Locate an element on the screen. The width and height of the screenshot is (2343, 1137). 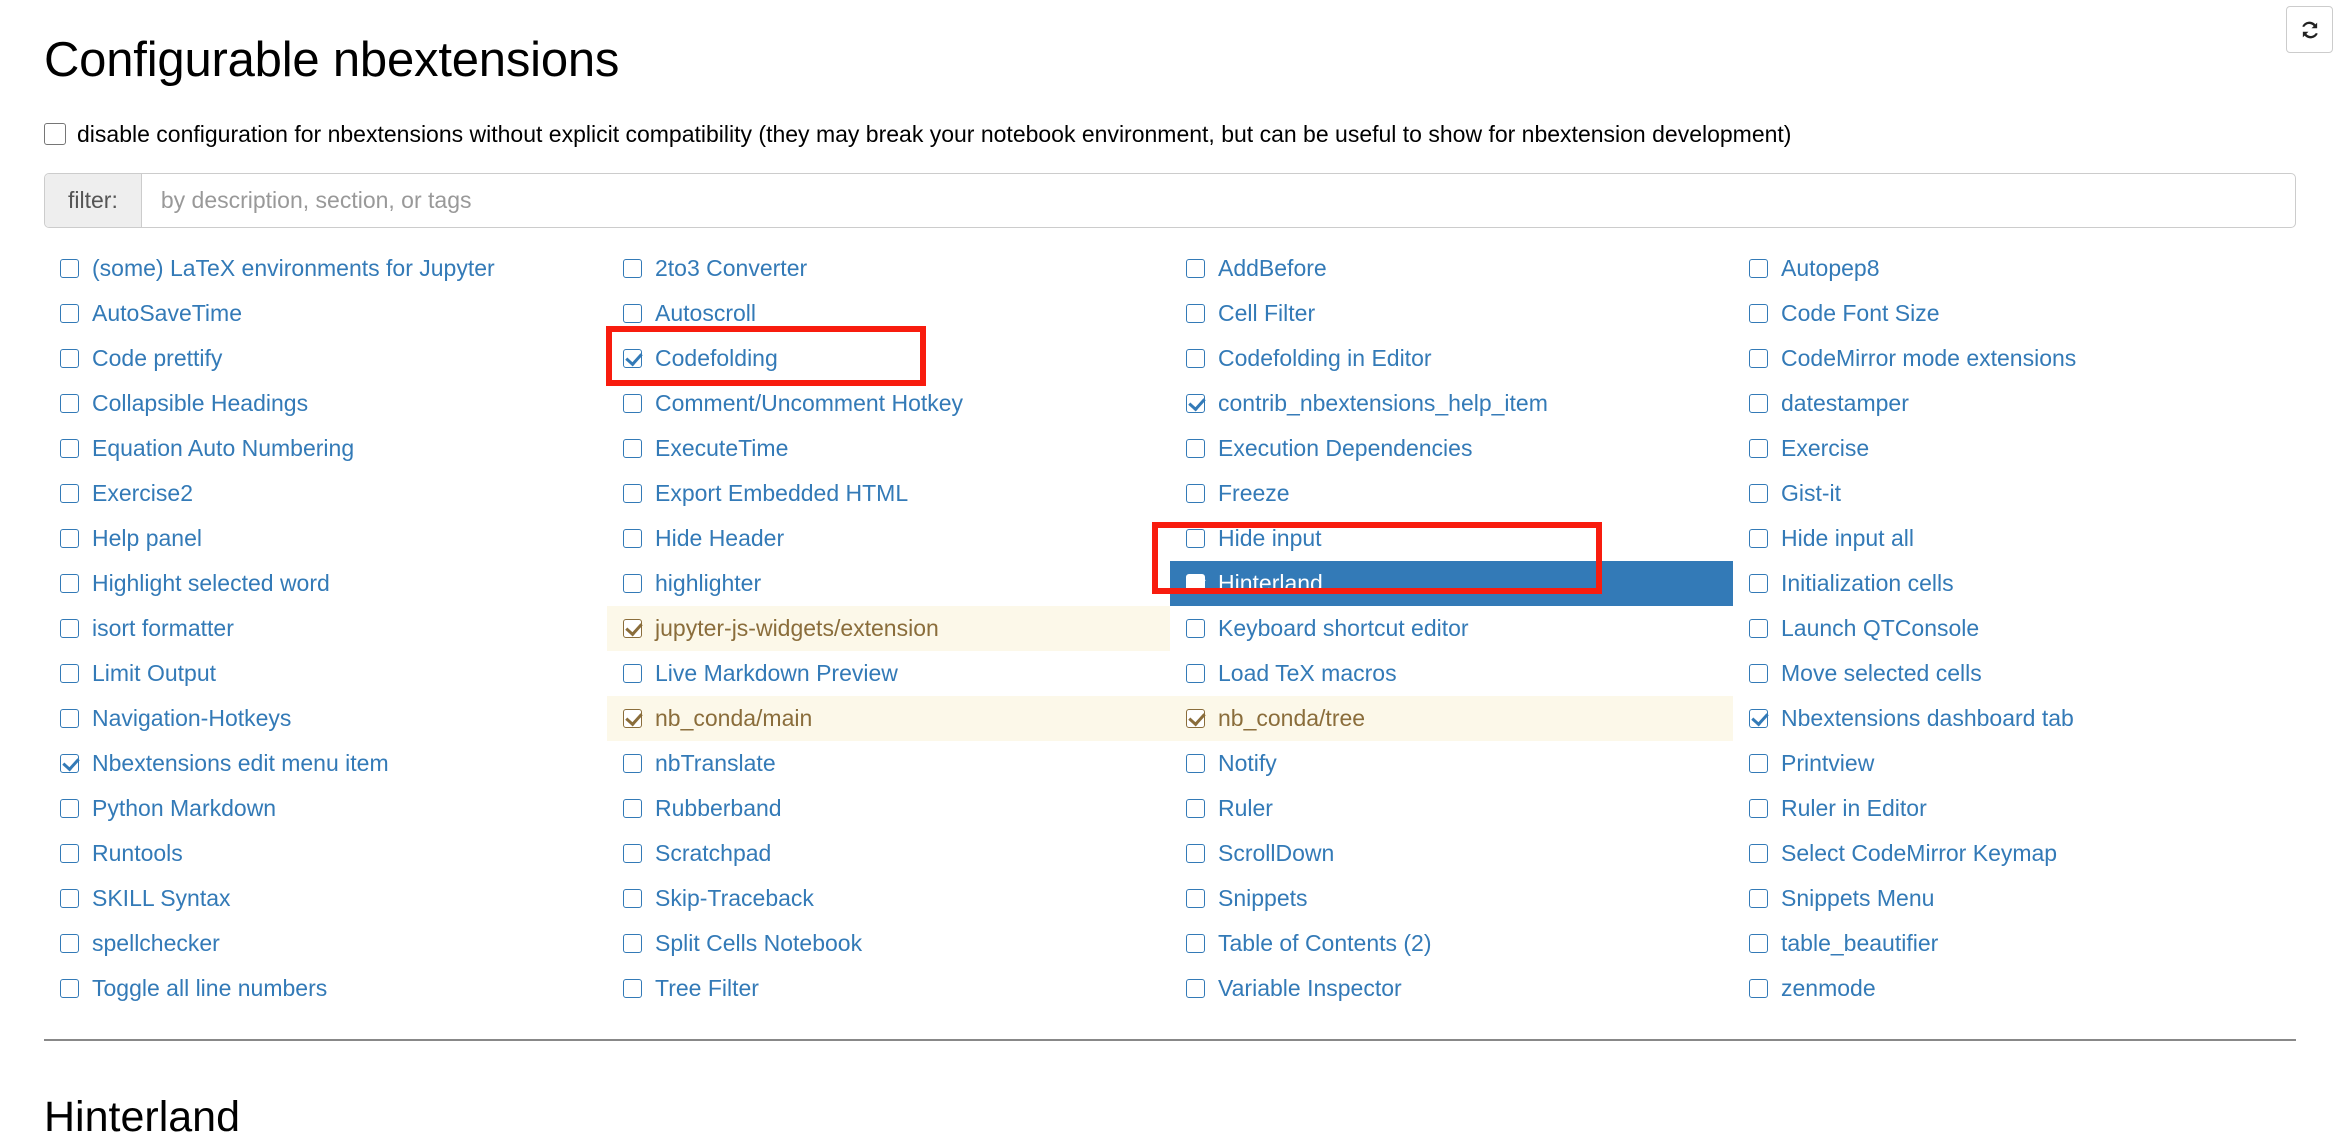
extension-row: Collapsible Headings is located at coordinates (325, 403).